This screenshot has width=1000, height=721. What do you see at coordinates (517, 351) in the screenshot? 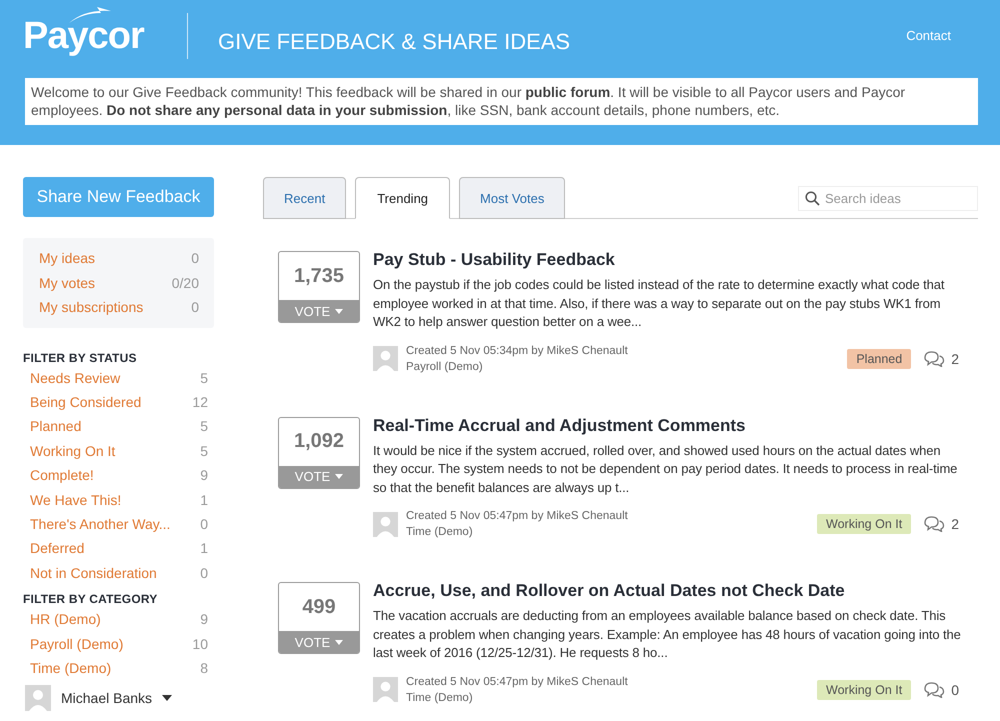
I see `created-info: Created 5 Nov 05:34pm by MikeS Chenault` at bounding box center [517, 351].